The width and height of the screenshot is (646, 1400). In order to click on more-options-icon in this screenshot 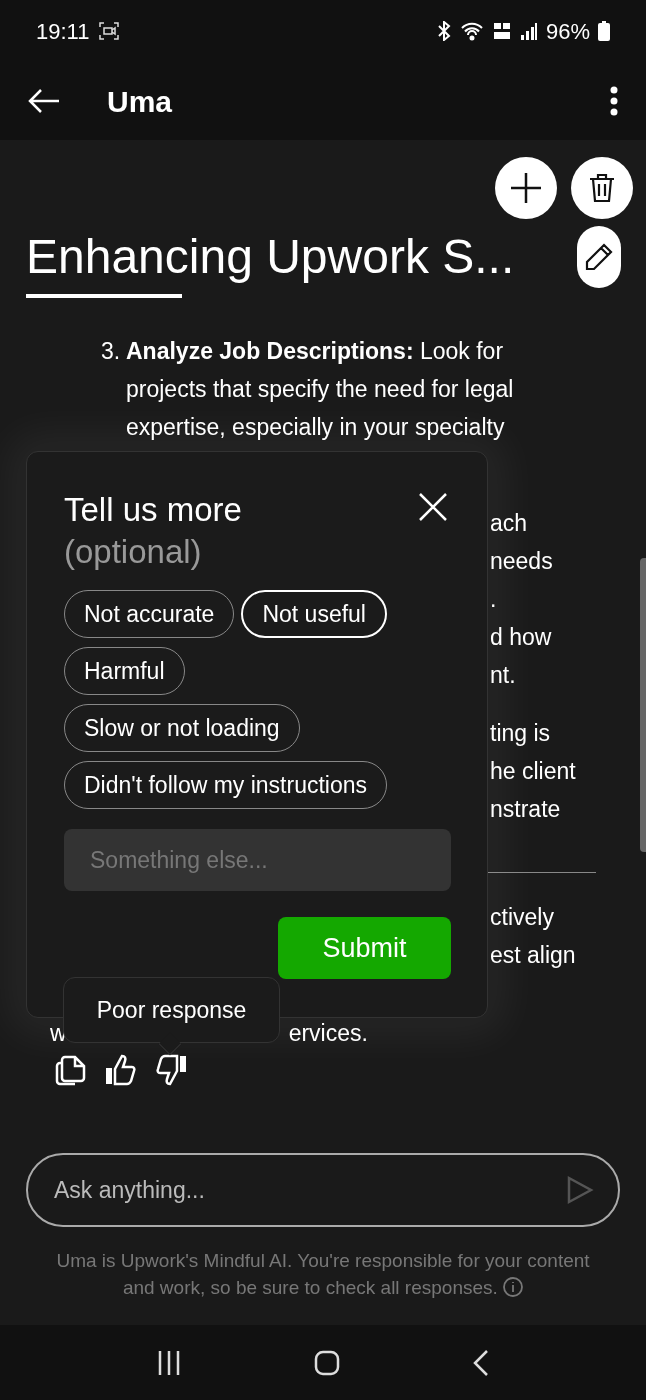, I will do `click(614, 101)`.